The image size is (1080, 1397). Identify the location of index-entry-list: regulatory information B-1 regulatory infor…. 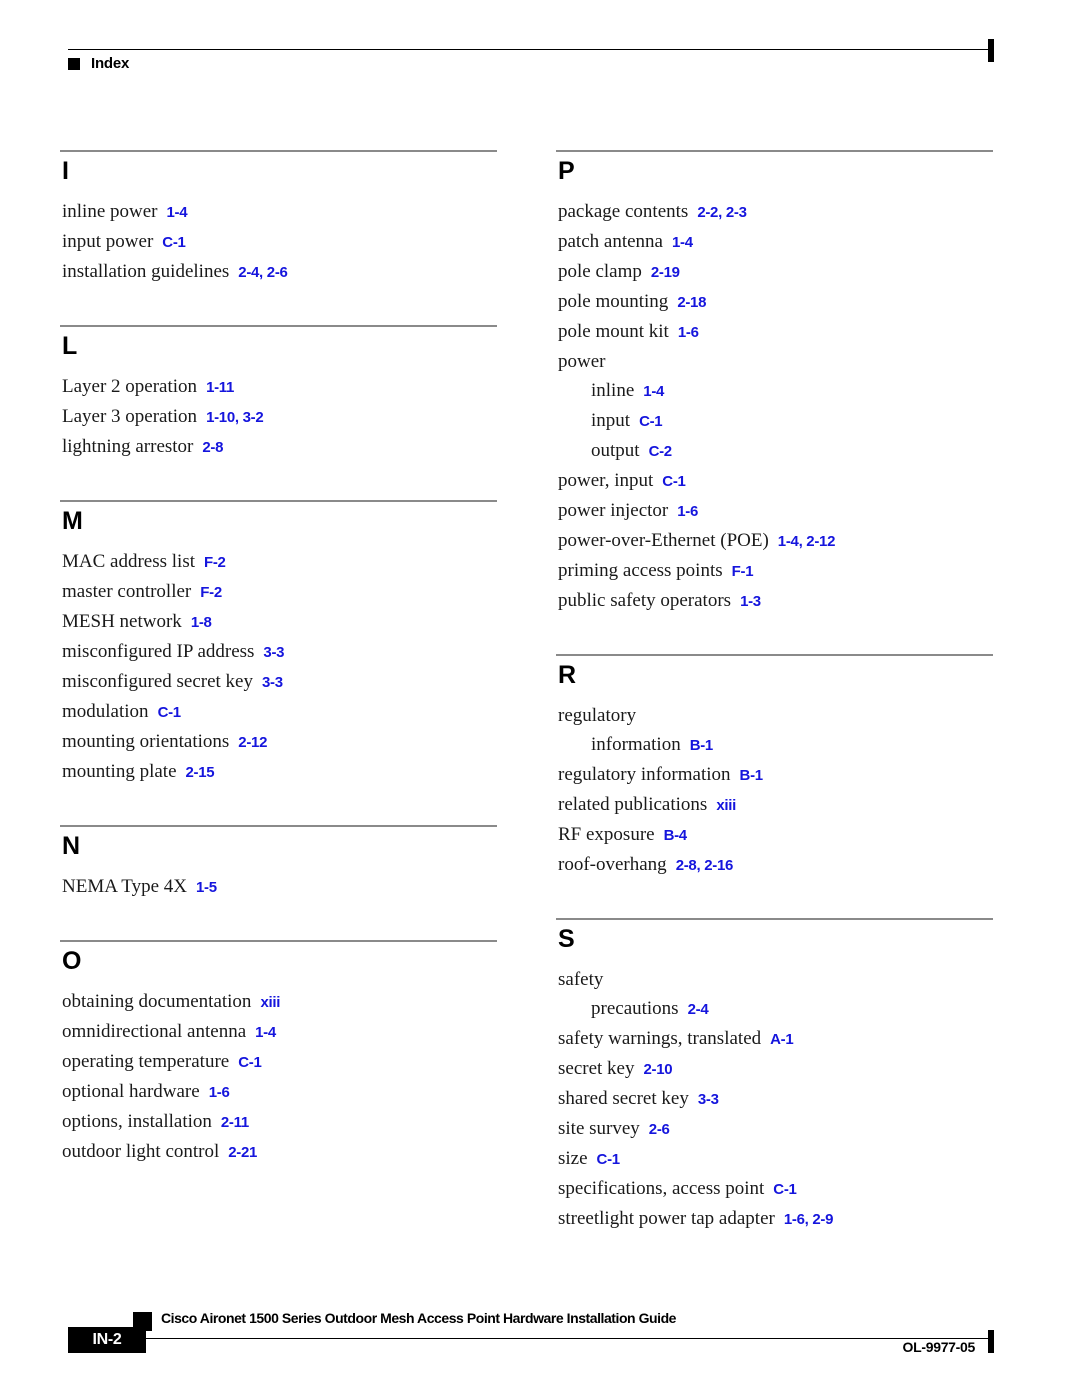
(776, 790).